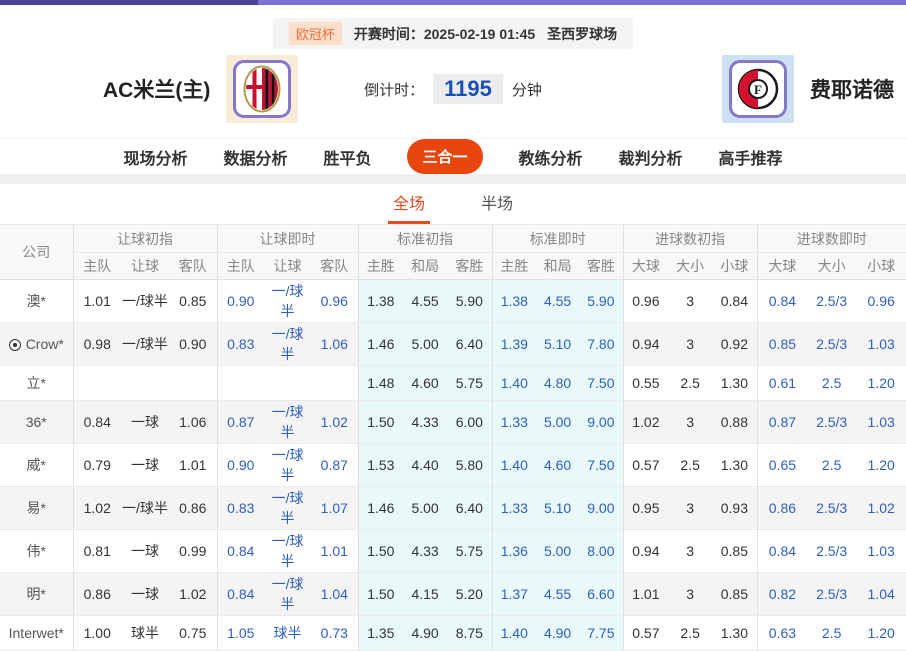 The image size is (906, 651). Describe the element at coordinates (155, 157) in the screenshot. I see `tab-live-analysis: 现场分析` at that location.